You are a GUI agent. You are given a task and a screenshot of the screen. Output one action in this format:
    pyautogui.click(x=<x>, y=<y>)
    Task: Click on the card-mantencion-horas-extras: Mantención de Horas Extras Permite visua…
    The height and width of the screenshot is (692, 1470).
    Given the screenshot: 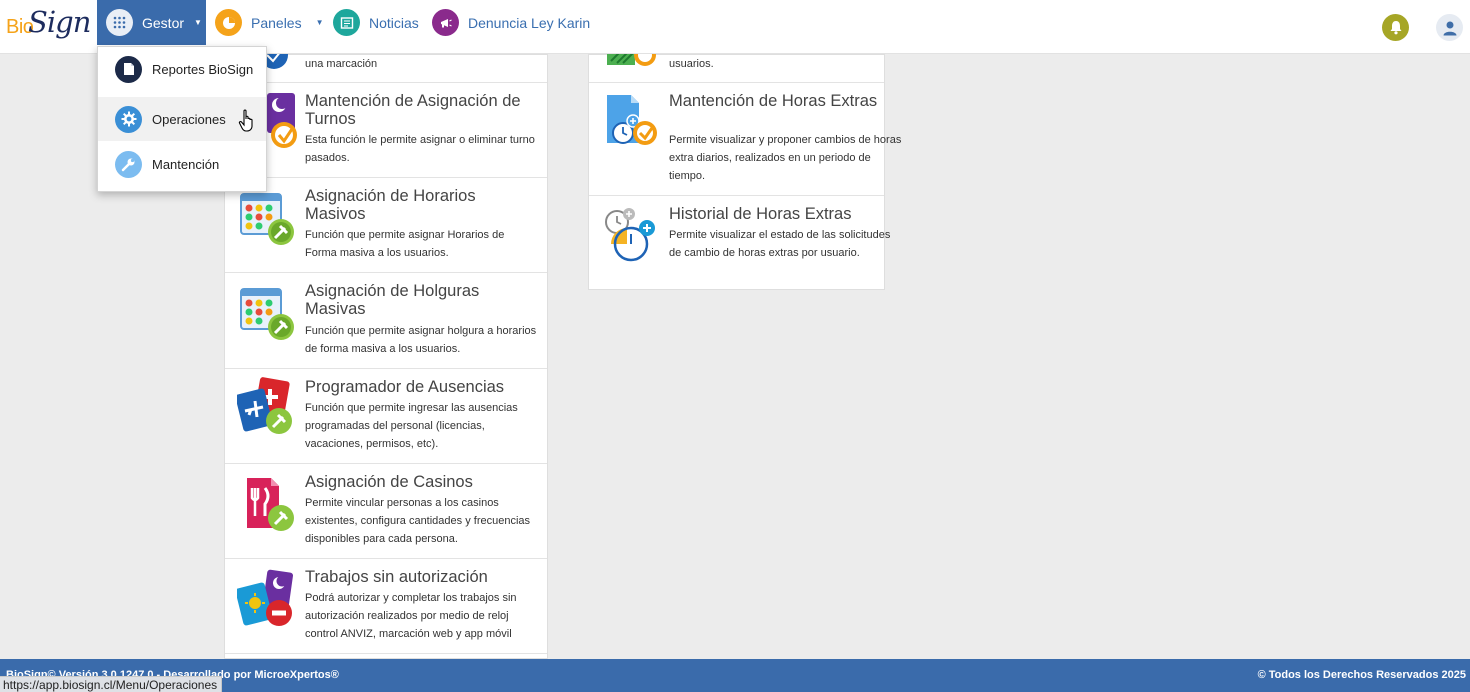 What is the action you would take?
    pyautogui.click(x=745, y=139)
    